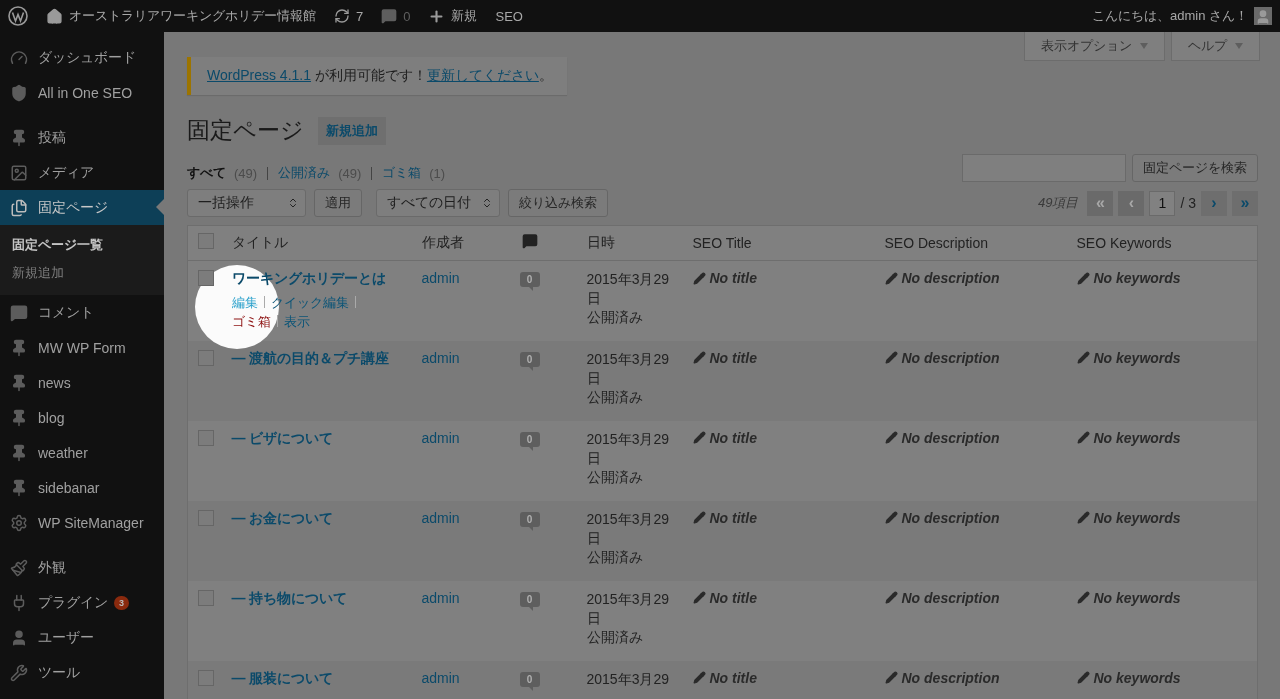  I want to click on sidebar-label: blog, so click(51, 417).